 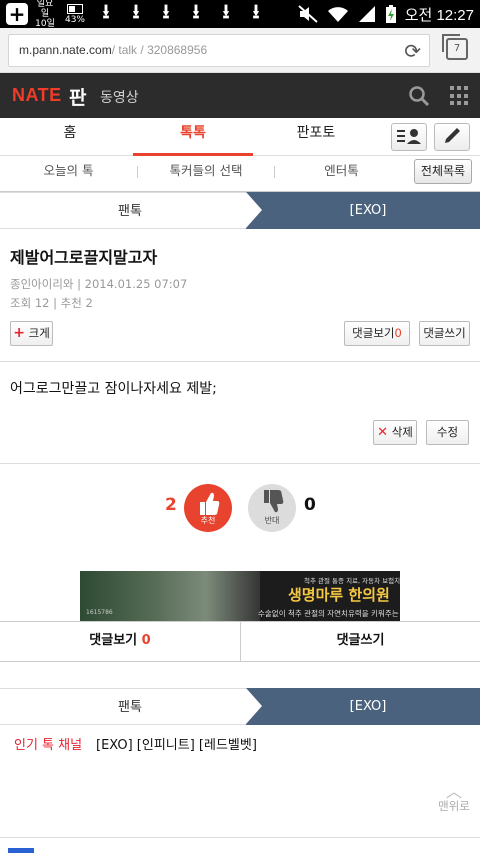 I want to click on write-comment-button: 댓글쓰기, so click(x=444, y=333).